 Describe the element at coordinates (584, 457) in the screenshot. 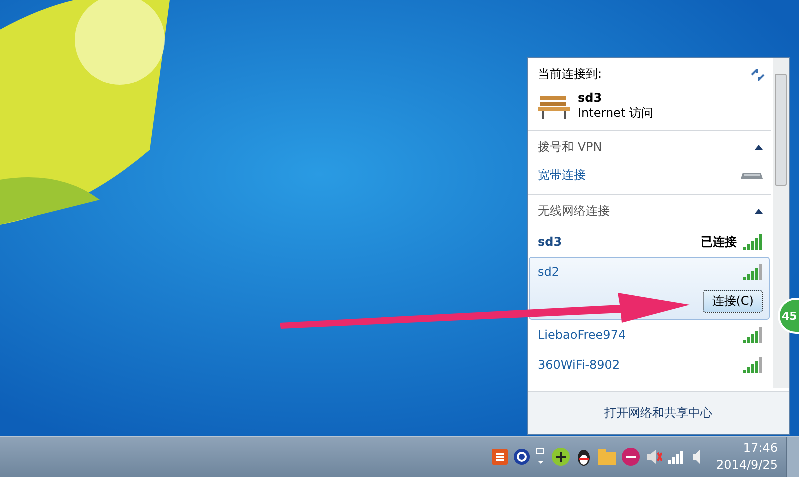

I see `penguin-icon` at that location.